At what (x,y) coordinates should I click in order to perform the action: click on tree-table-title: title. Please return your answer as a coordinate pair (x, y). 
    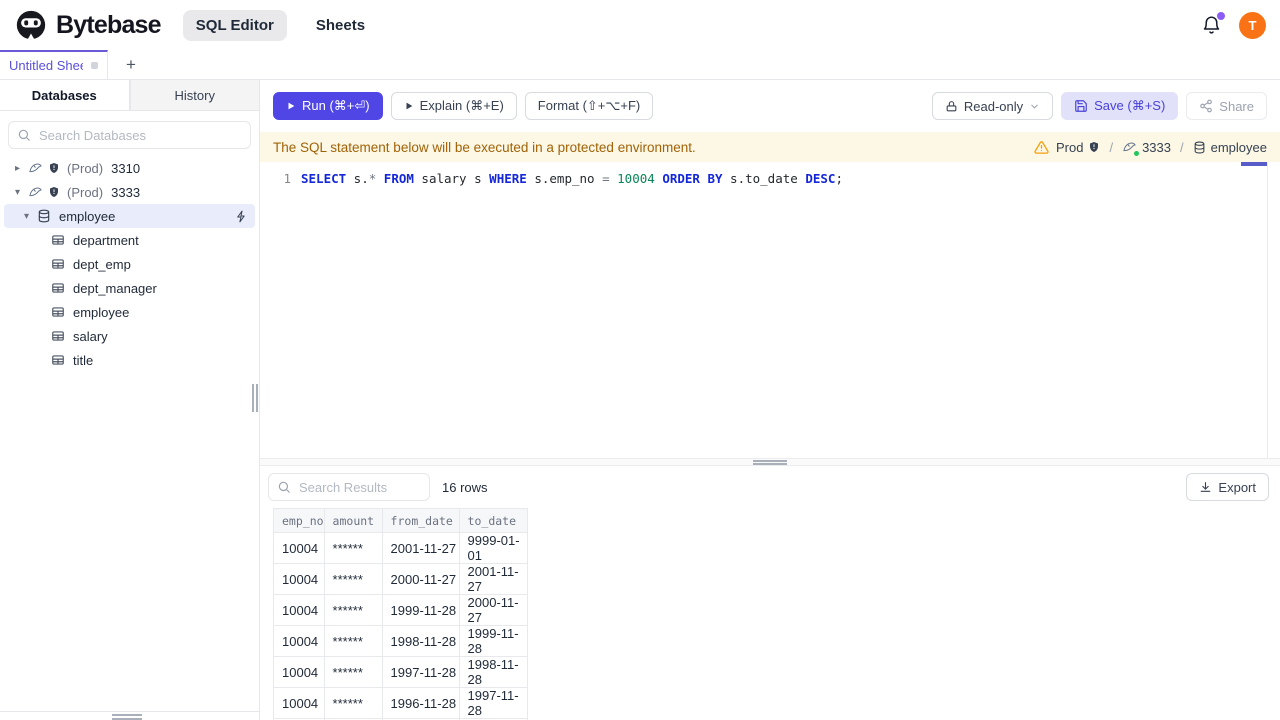
    Looking at the image, I should click on (129, 360).